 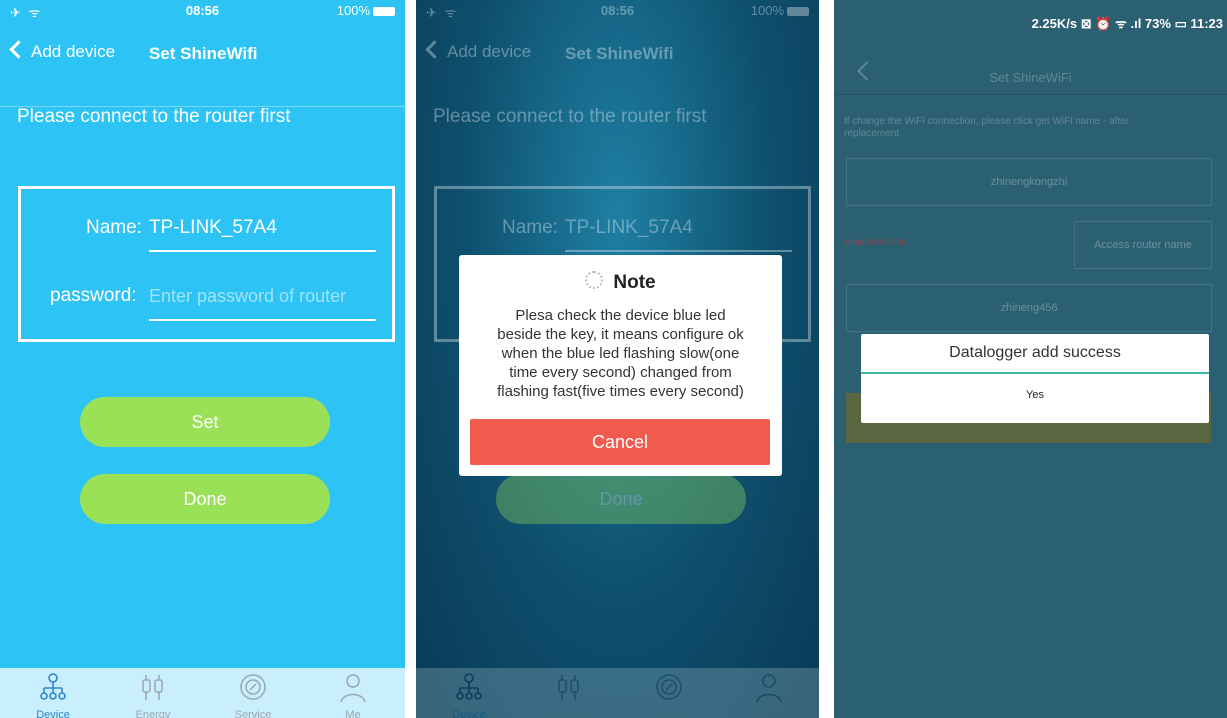 I want to click on dialog-divider, so click(x=1035, y=373).